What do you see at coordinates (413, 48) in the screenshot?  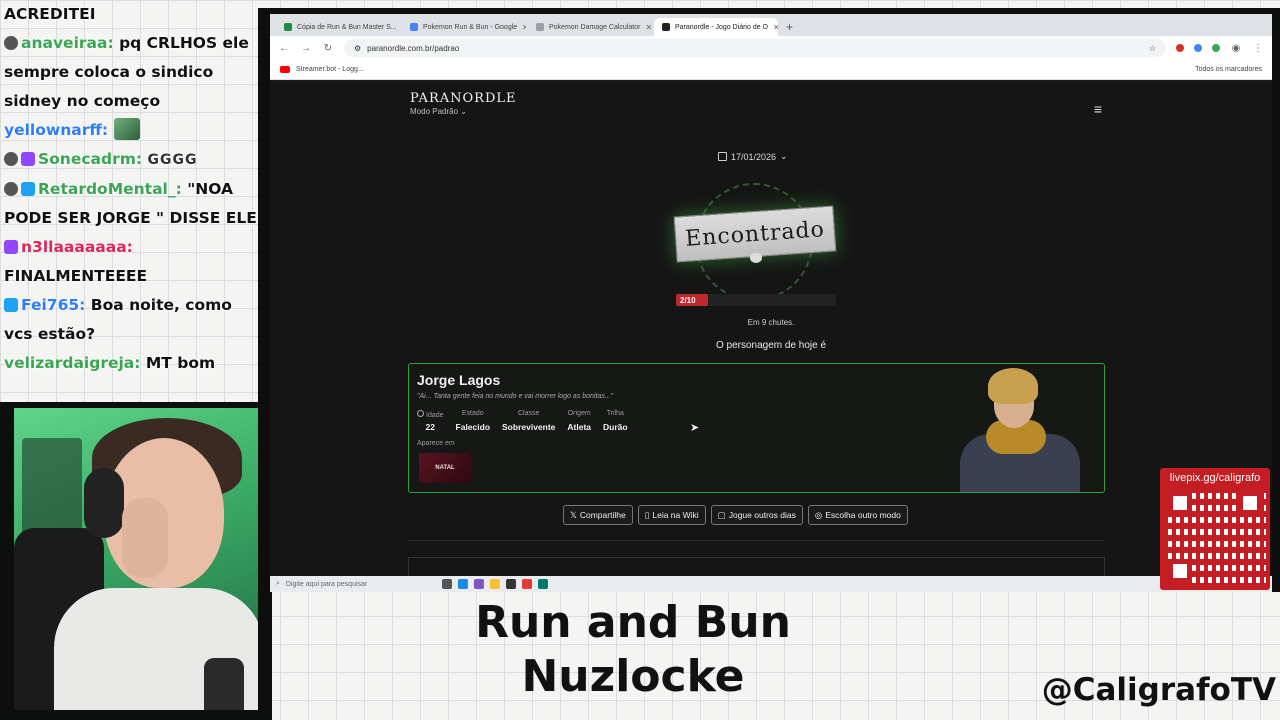 I see `url-text: paranordle.com.br/padrao` at bounding box center [413, 48].